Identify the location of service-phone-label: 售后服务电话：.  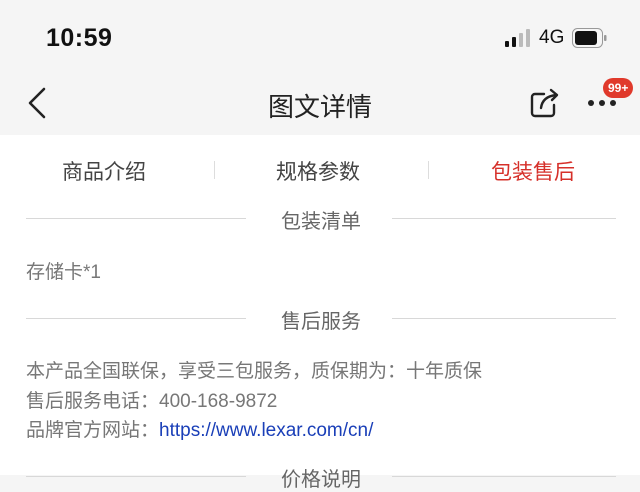
(93, 401).